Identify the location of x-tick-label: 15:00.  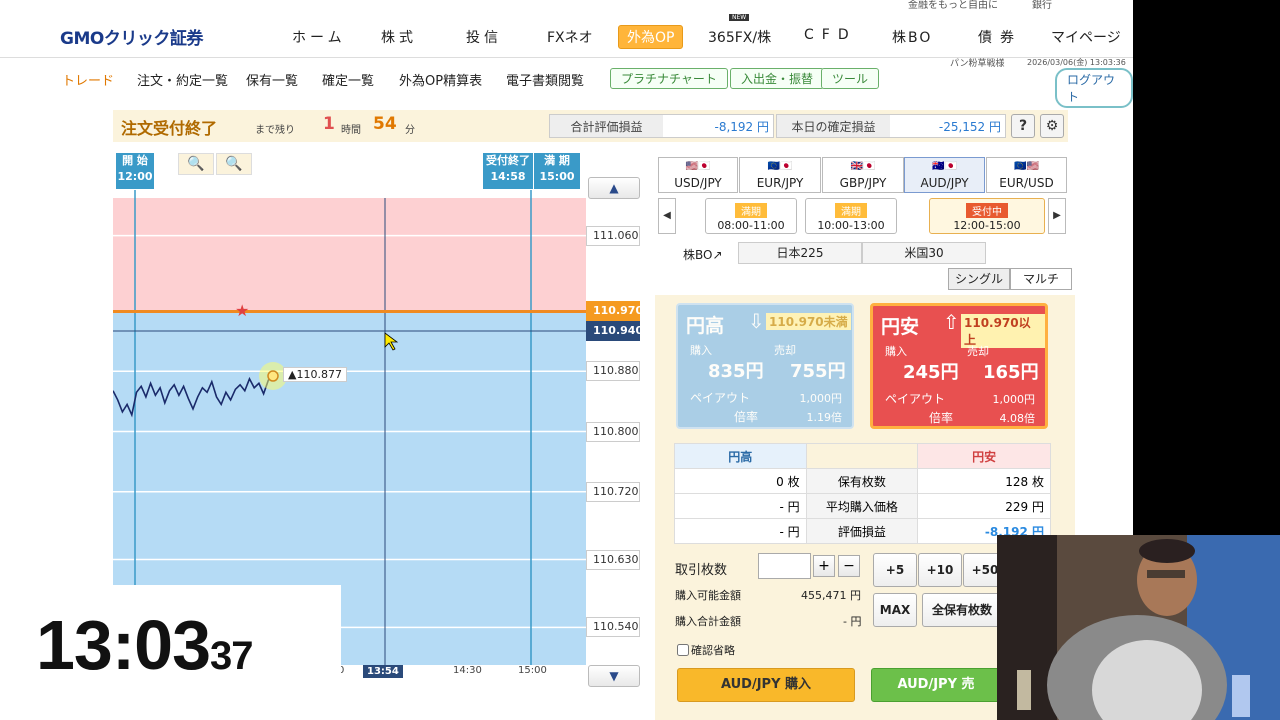
(532, 670).